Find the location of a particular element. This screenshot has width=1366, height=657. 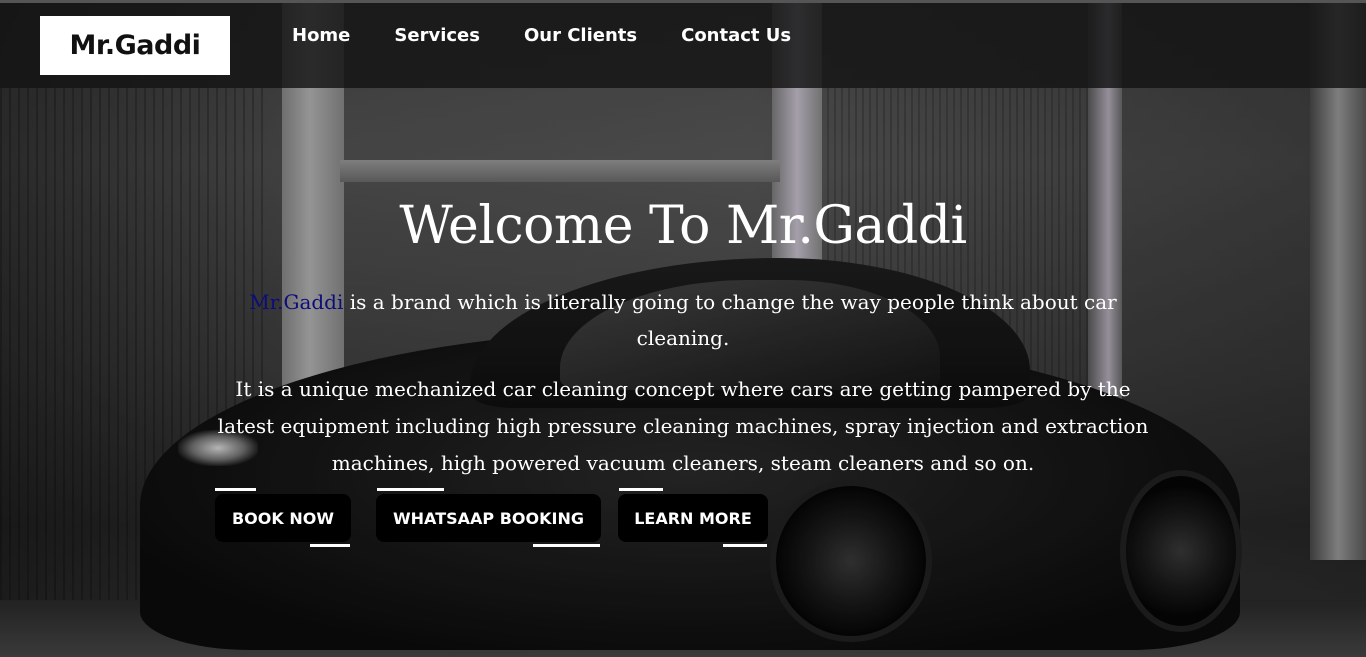

book-now-button: BOOK NOW is located at coordinates (283, 518).